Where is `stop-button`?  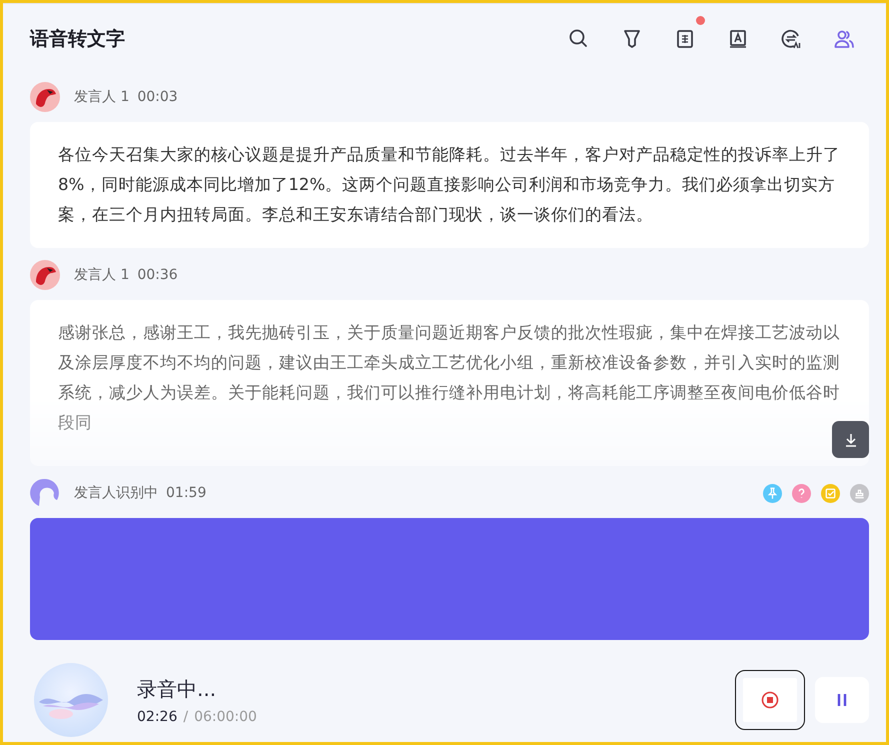 stop-button is located at coordinates (770, 700).